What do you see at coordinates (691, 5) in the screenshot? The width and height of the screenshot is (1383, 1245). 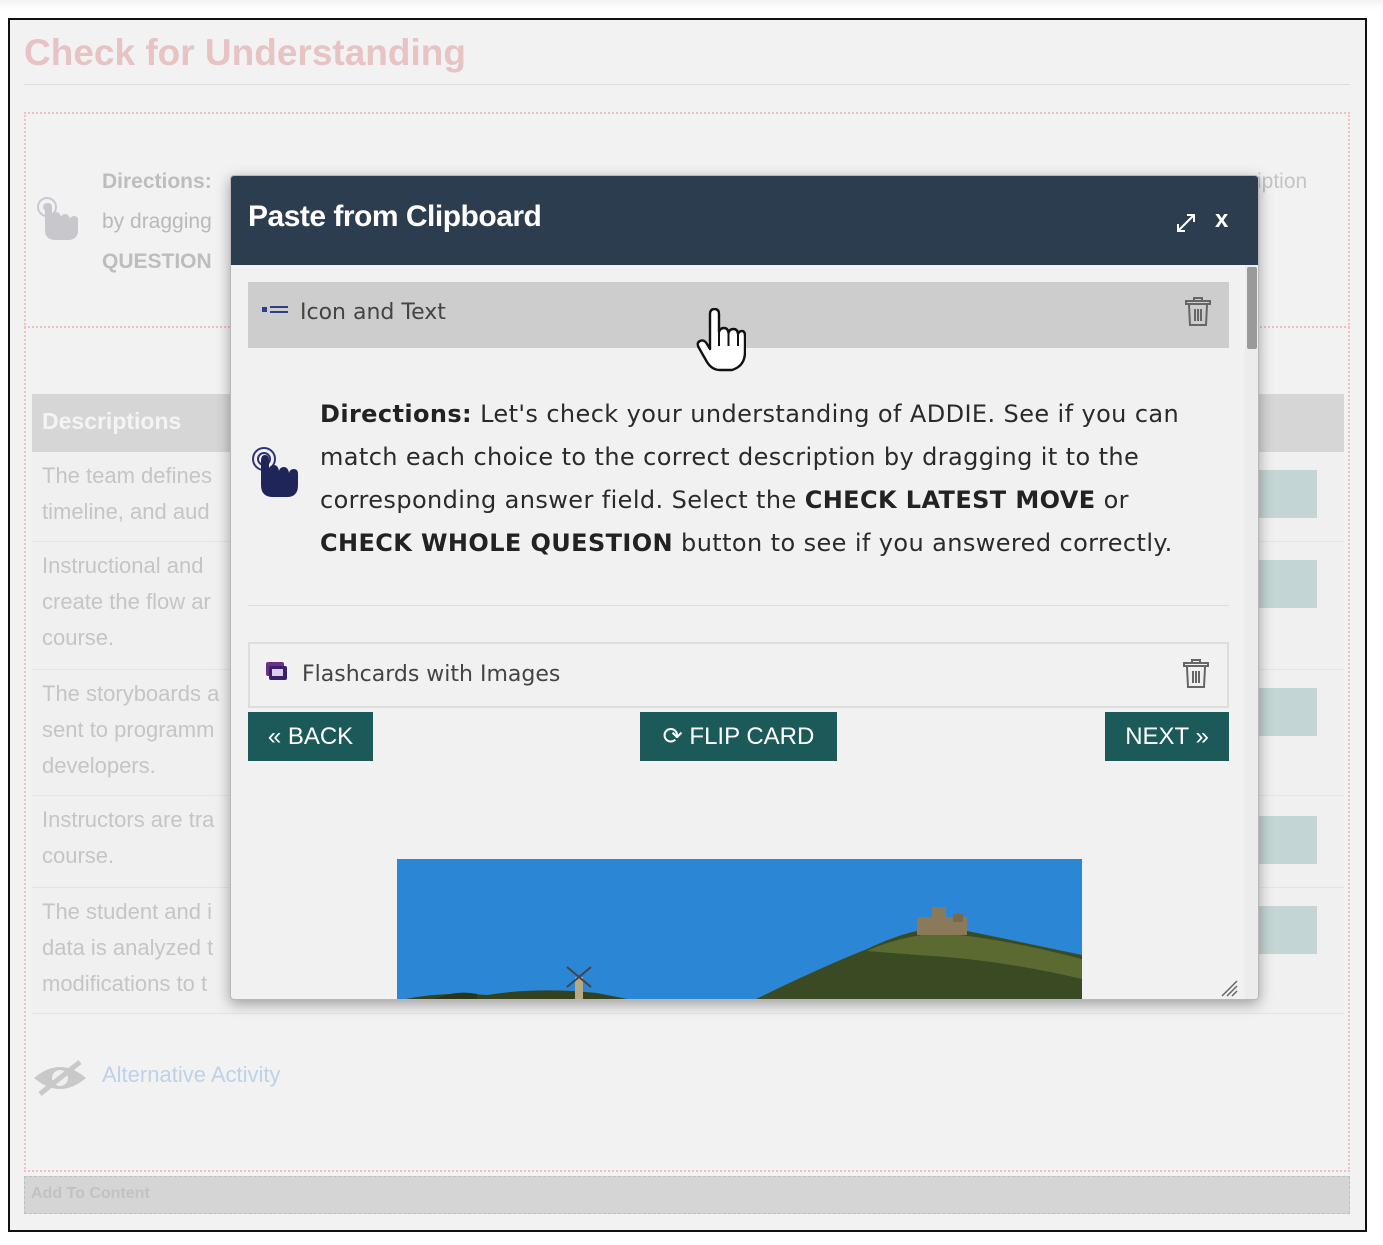 I see `top-edge` at bounding box center [691, 5].